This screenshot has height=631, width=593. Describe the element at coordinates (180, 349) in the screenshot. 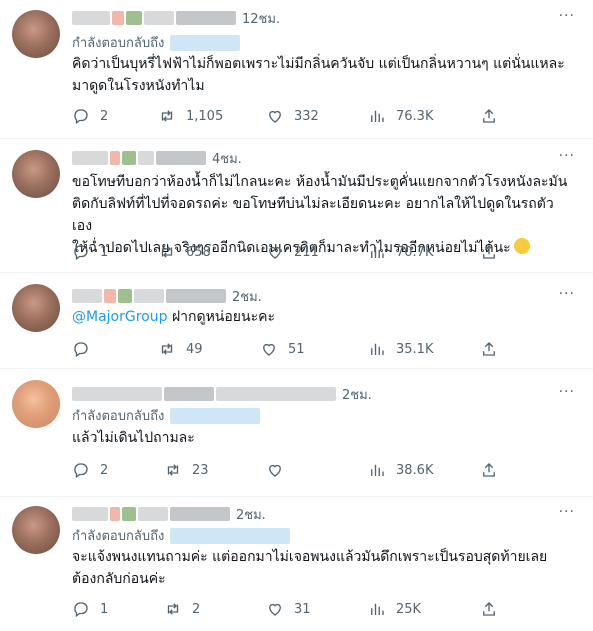

I see `retweet-button: 49` at that location.